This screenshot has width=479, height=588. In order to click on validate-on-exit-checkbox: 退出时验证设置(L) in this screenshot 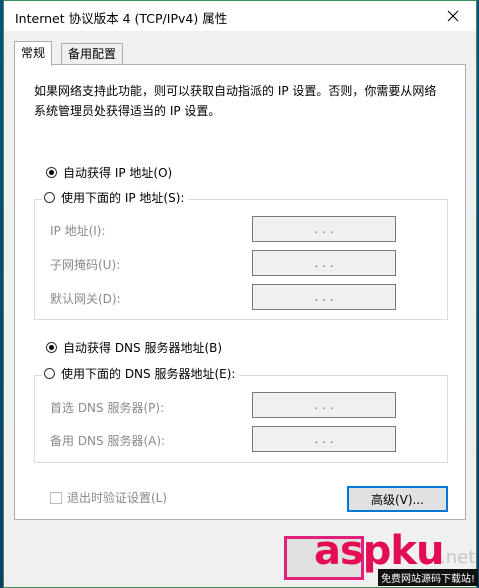, I will do `click(108, 497)`.